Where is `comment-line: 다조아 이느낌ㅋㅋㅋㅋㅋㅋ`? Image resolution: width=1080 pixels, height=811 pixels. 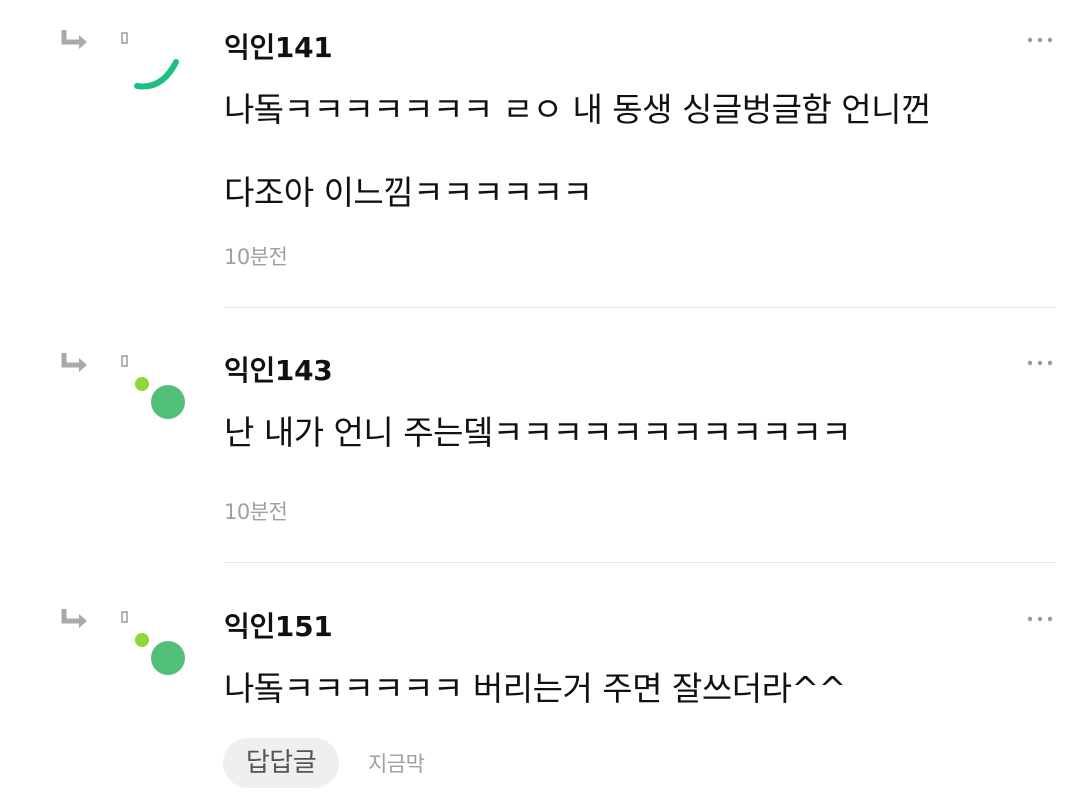 comment-line: 다조아 이느낌ㅋㅋㅋㅋㅋㅋ is located at coordinates (408, 192).